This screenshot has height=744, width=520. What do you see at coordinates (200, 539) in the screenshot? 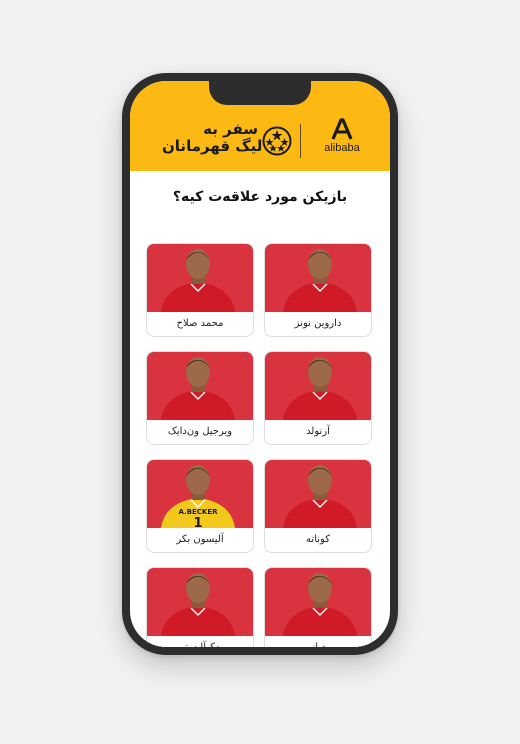
I see `player-name: آلیسون بکر` at bounding box center [200, 539].